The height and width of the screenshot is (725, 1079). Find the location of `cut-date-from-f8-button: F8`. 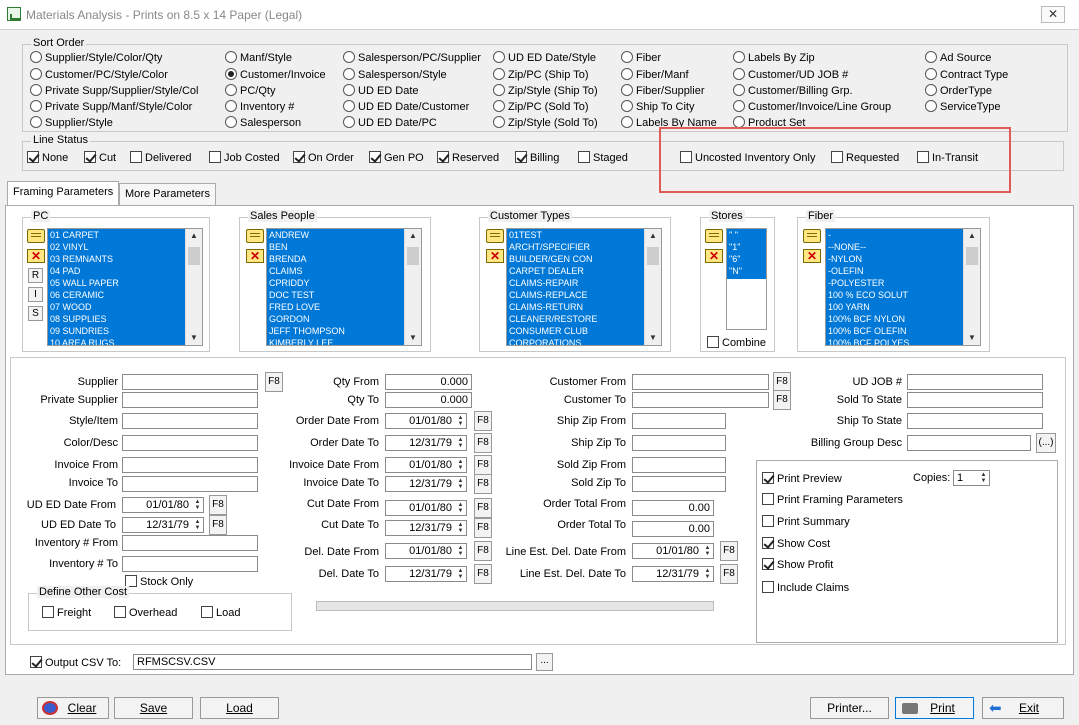

cut-date-from-f8-button: F8 is located at coordinates (483, 508).